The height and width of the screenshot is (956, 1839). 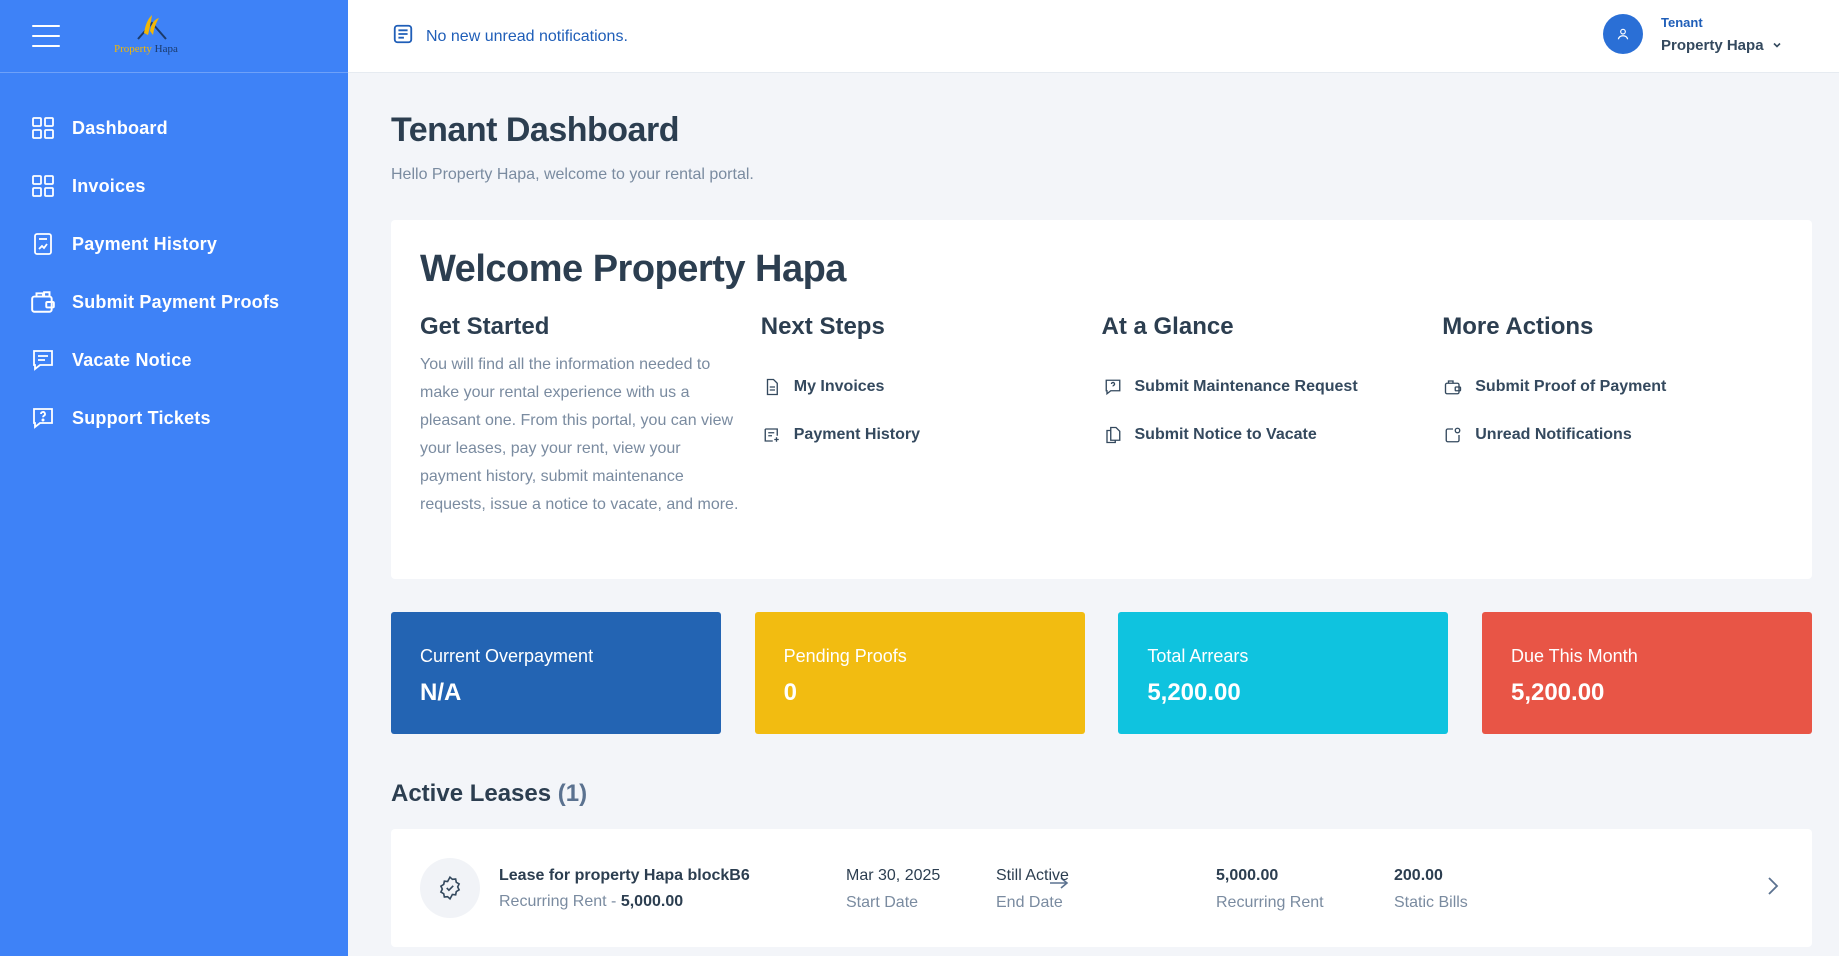 I want to click on menu-toggle-icon, so click(x=46, y=36).